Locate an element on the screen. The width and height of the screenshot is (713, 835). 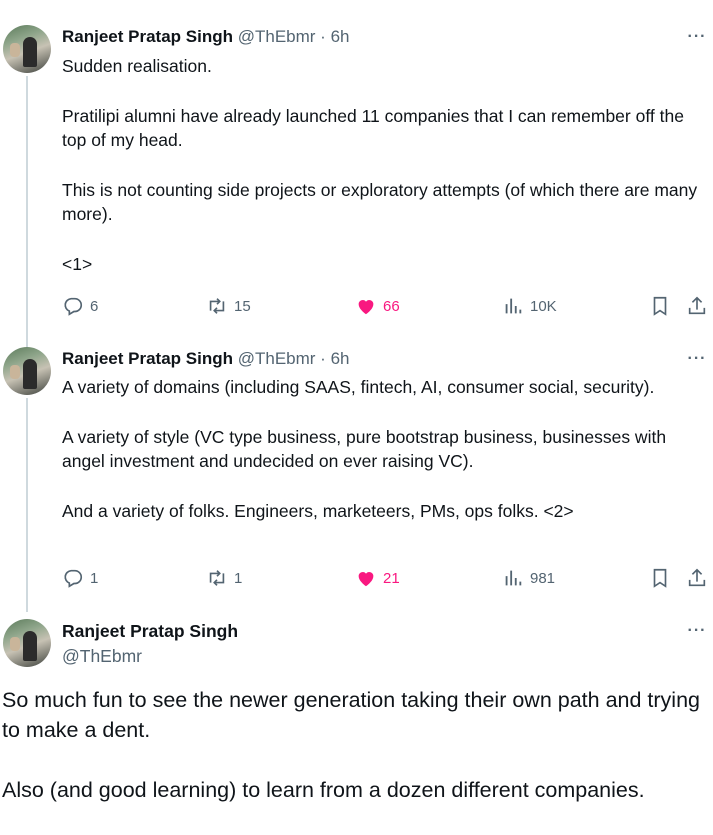
views-button: 10K is located at coordinates (529, 306).